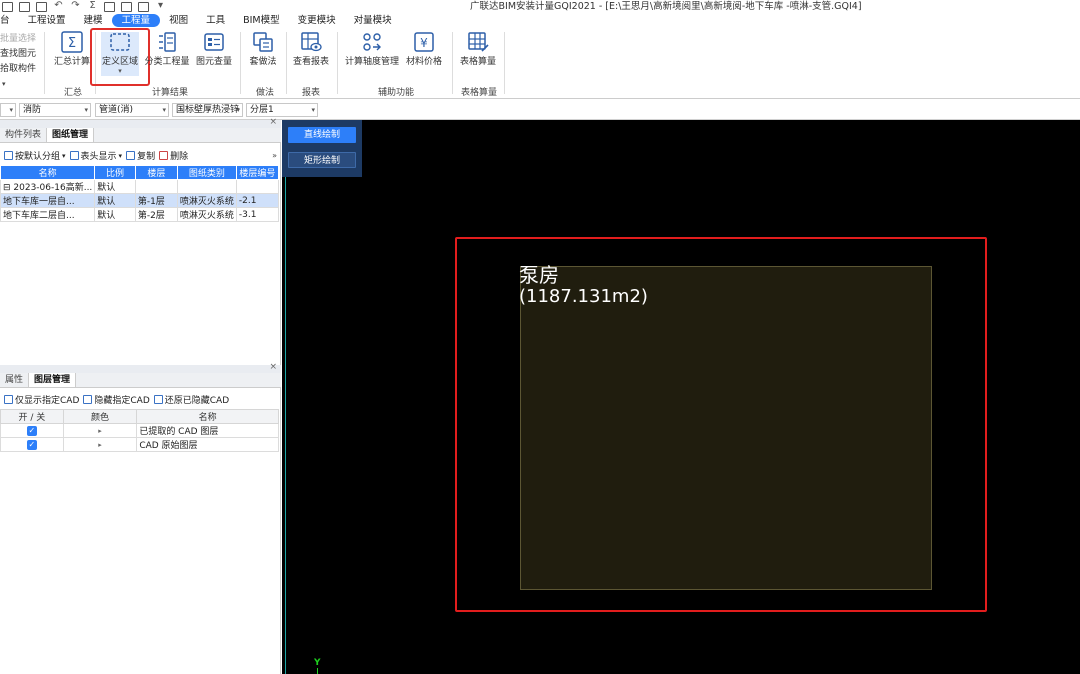 This screenshot has height=674, width=1080. Describe the element at coordinates (158, 399) in the screenshot. I see `restore-layer-icon` at that location.